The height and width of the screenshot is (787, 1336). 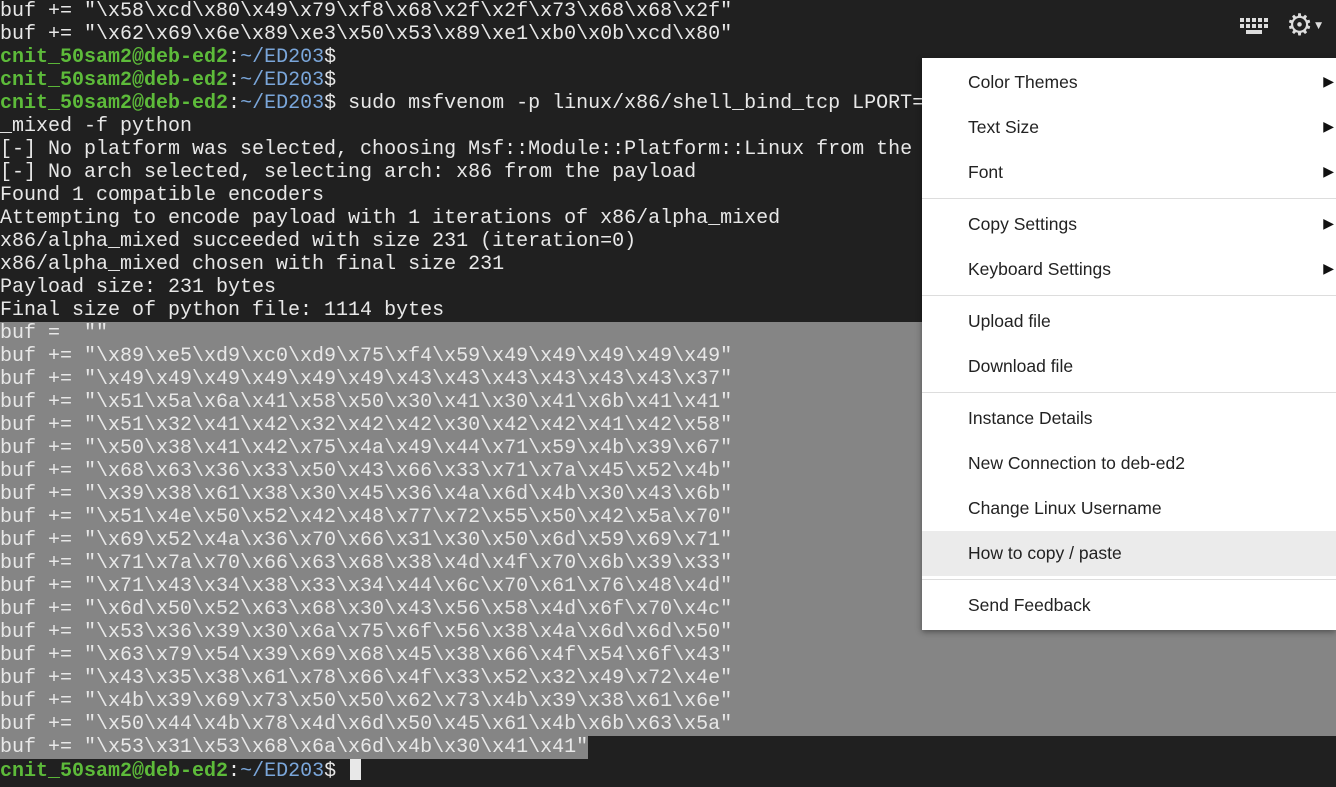 I want to click on menu-item-font: Font ▶, so click(x=1129, y=172).